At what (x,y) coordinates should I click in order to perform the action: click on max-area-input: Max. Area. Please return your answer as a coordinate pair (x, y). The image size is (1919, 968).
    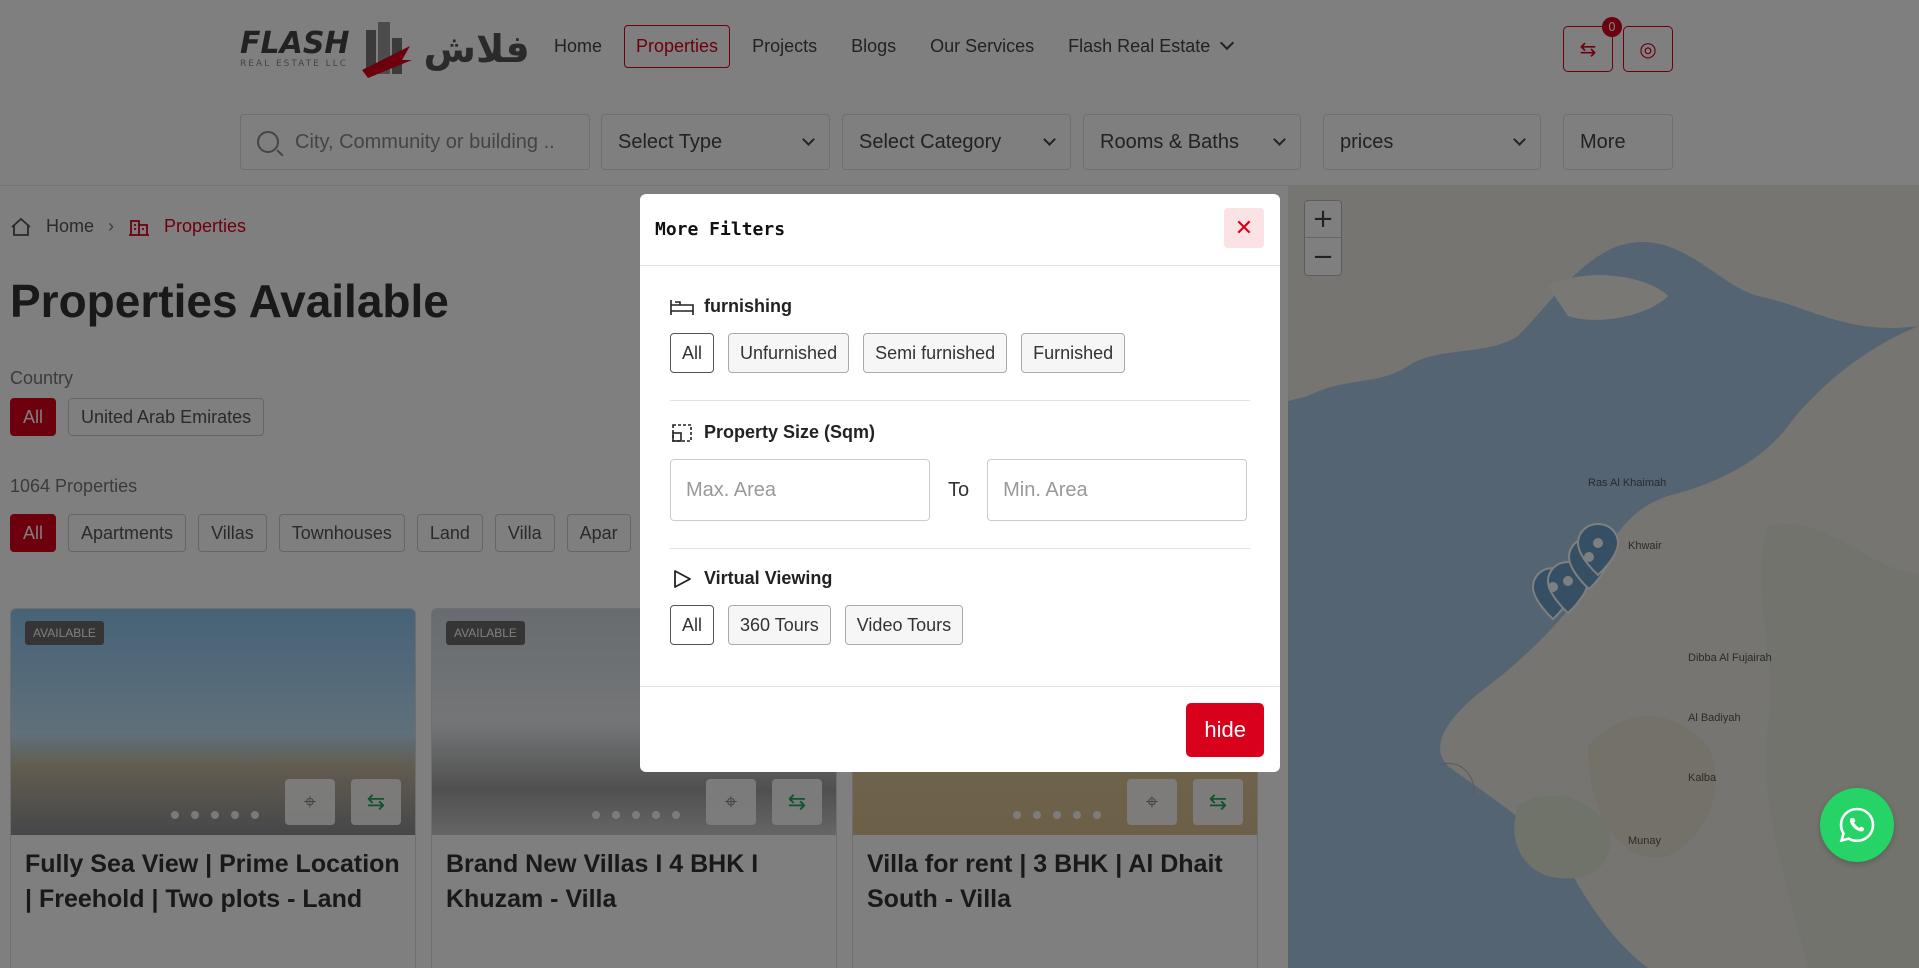
    Looking at the image, I should click on (800, 490).